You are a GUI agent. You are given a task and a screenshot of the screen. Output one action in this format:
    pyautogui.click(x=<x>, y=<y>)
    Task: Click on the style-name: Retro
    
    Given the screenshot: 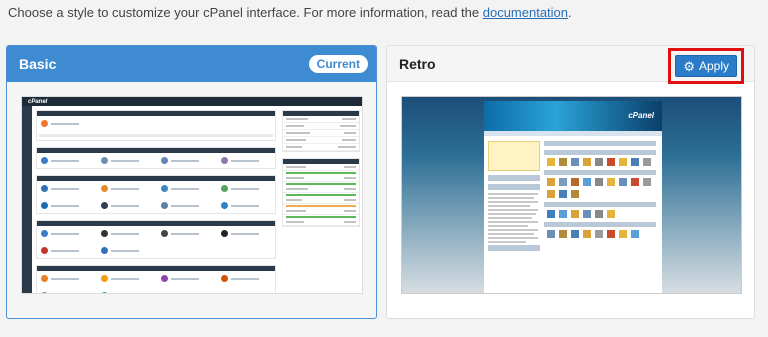 What is the action you would take?
    pyautogui.click(x=417, y=63)
    